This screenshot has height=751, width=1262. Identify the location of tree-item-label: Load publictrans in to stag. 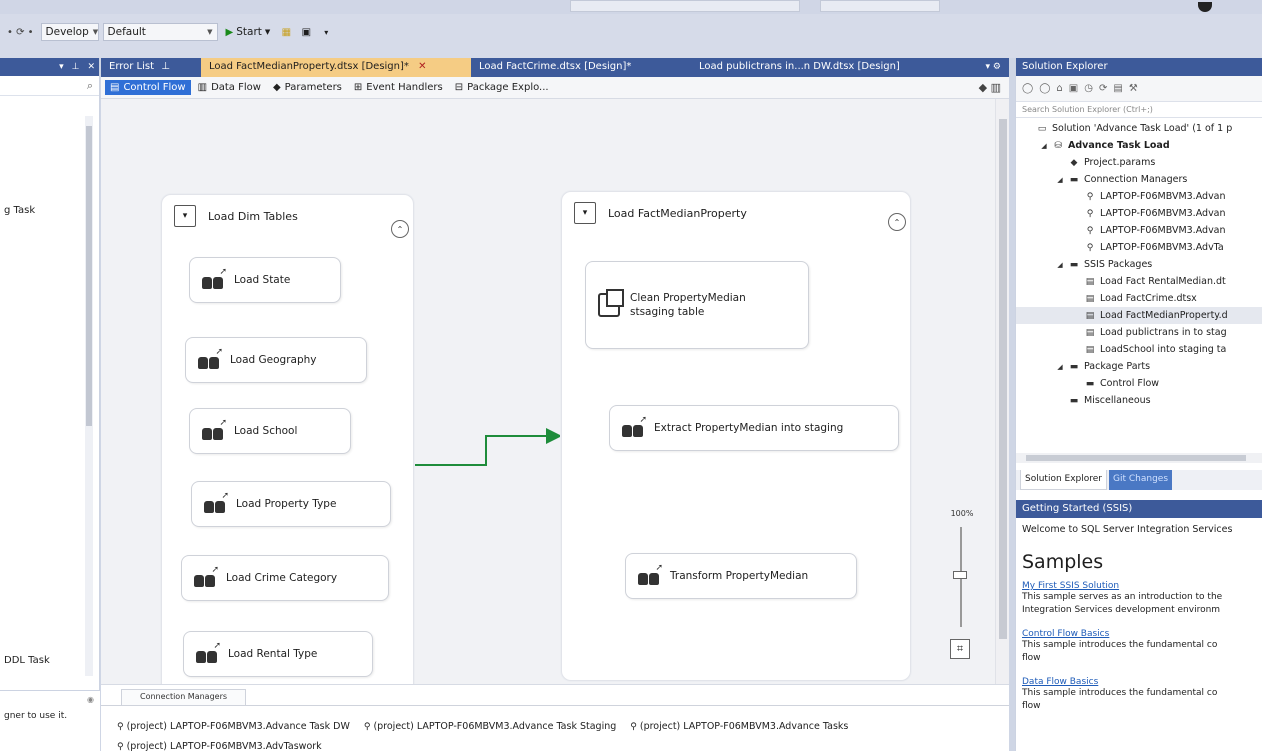
(1163, 332).